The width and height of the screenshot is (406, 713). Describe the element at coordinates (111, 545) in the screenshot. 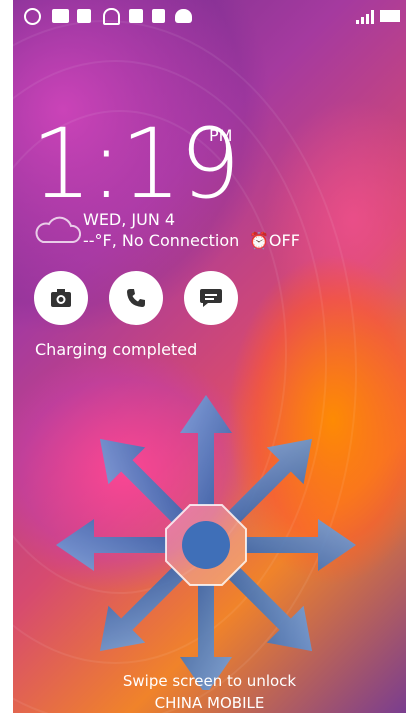

I see `arrow-left` at that location.